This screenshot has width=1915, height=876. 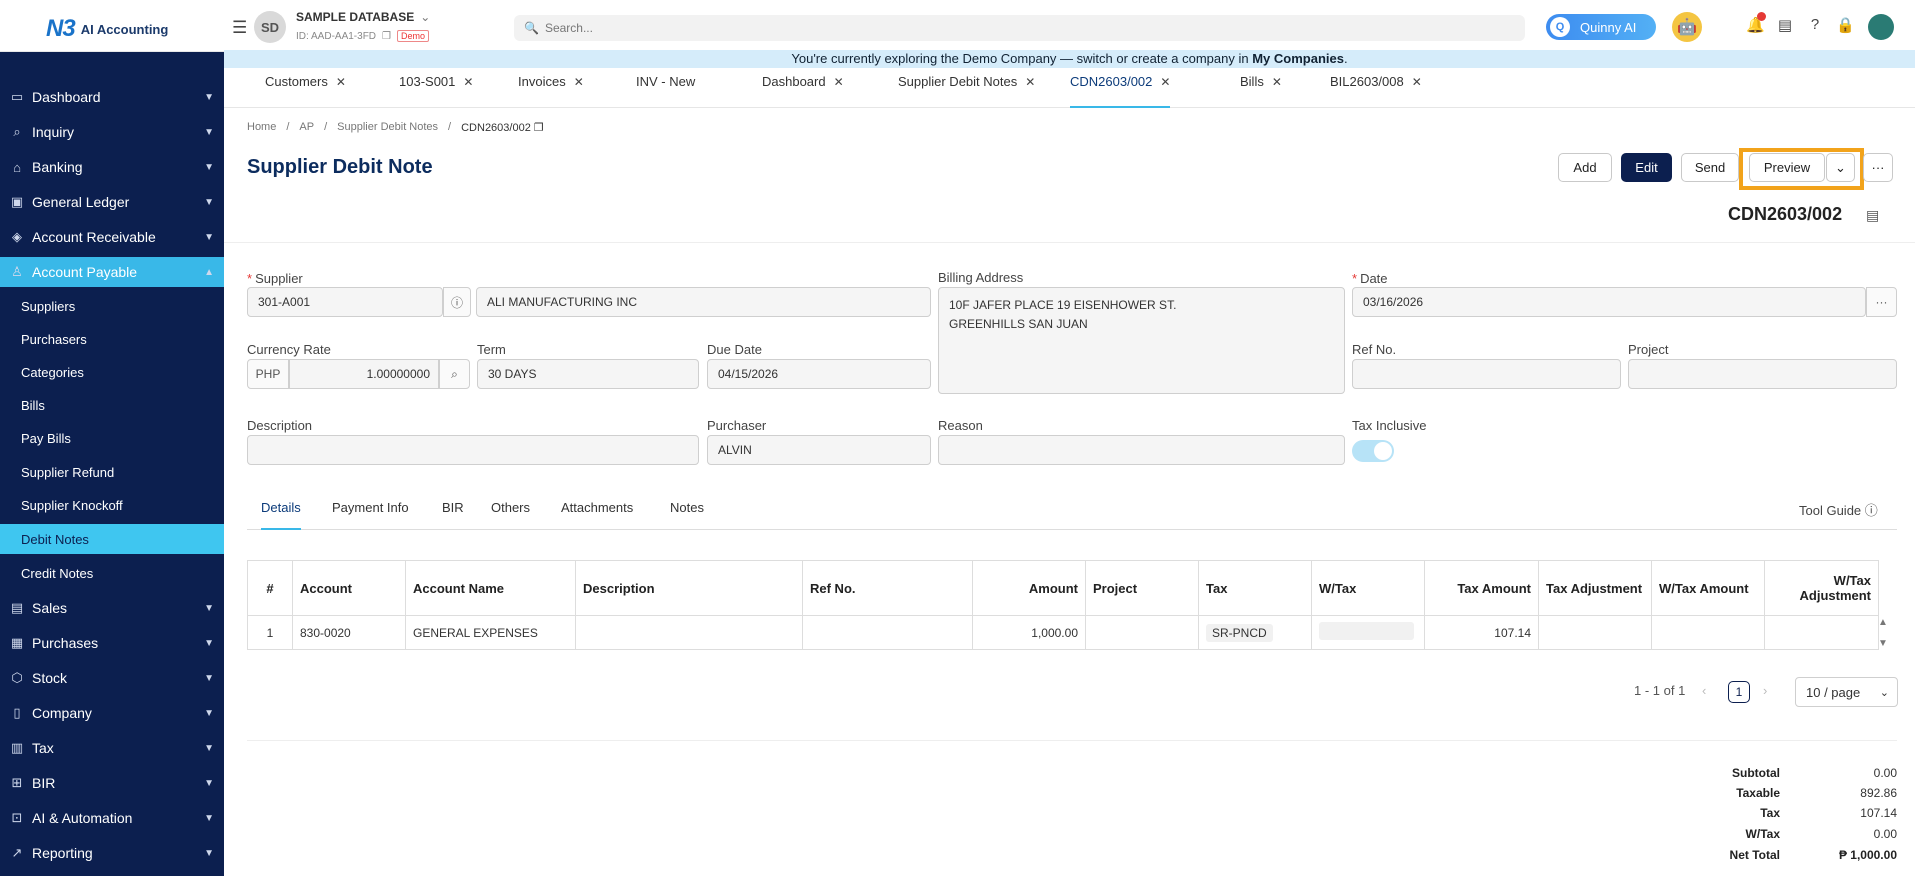 What do you see at coordinates (1881, 302) in the screenshot?
I see `date-more-button: ···` at bounding box center [1881, 302].